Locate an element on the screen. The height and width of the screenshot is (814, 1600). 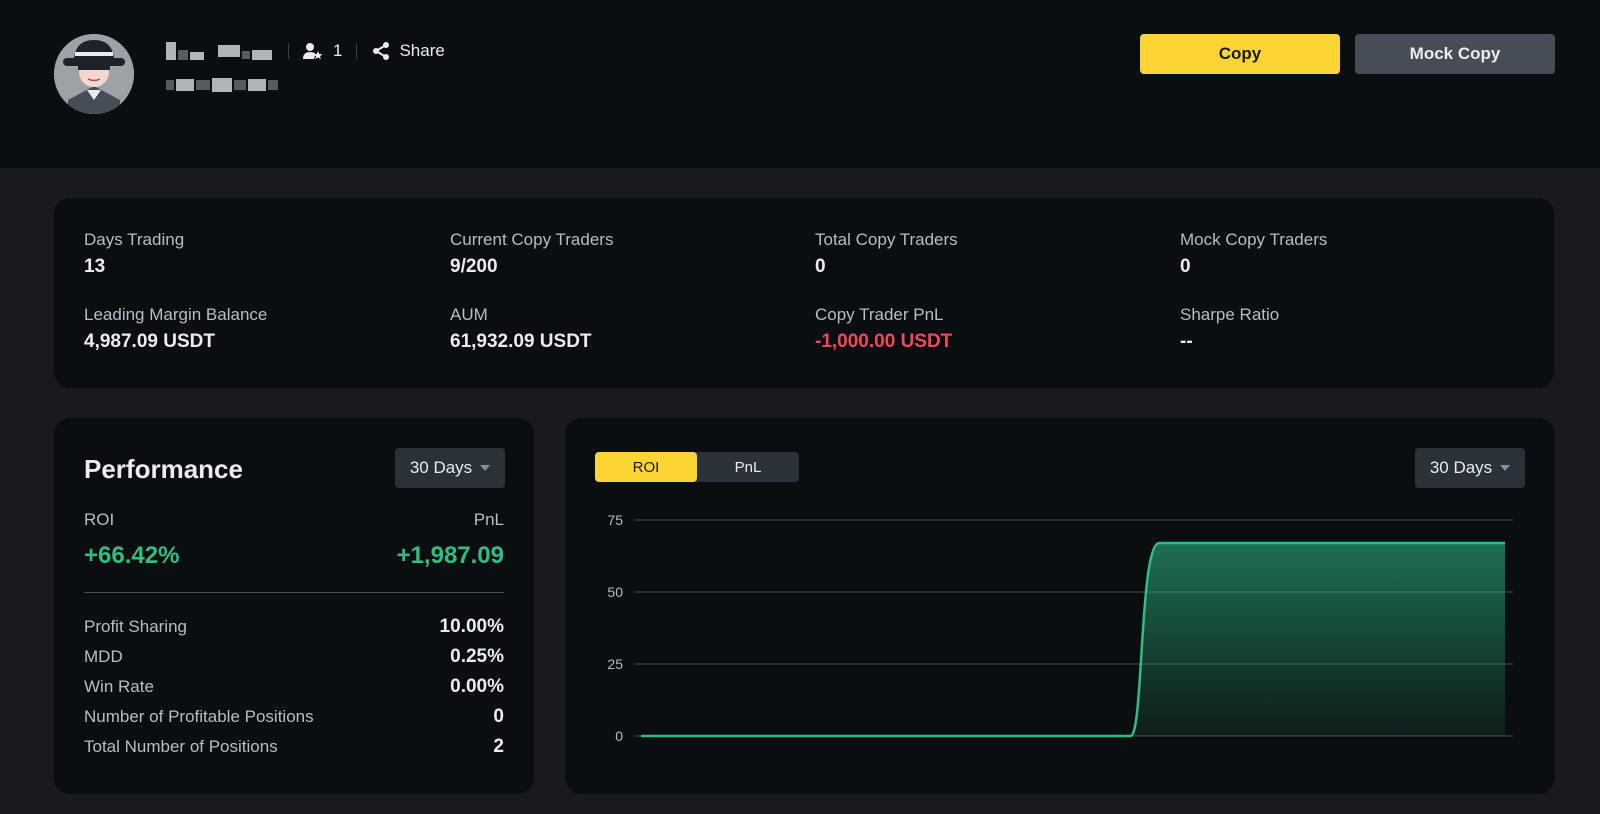
stat-value: 4,987.09 USDT is located at coordinates (149, 341).